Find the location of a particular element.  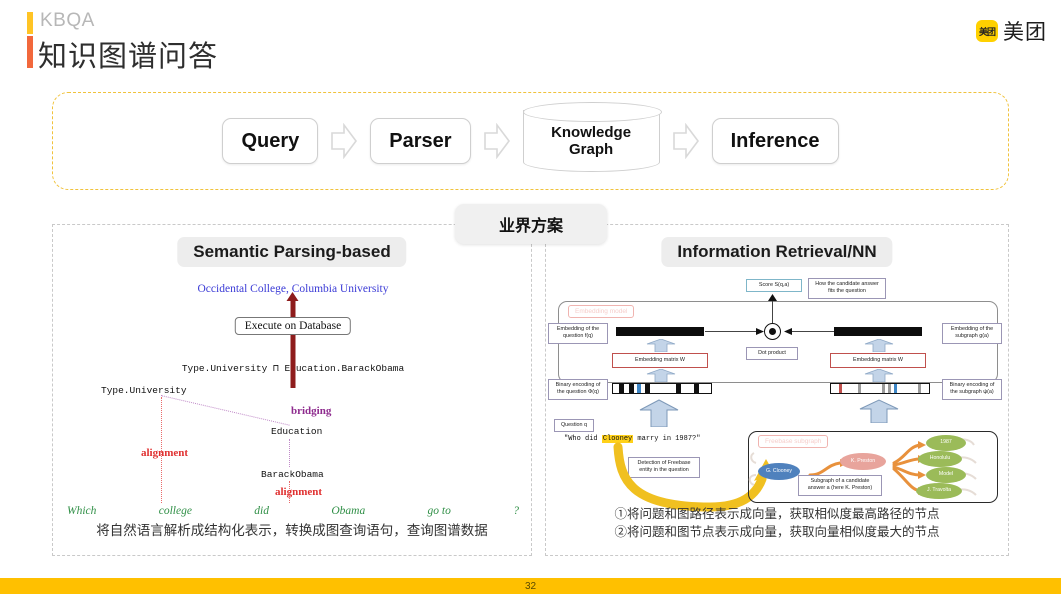

footer-bar: 32 is located at coordinates (530, 586).